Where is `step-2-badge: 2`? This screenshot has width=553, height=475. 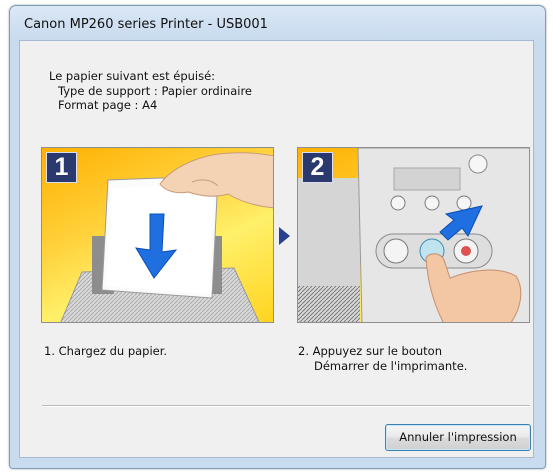
step-2-badge: 2 is located at coordinates (317, 167).